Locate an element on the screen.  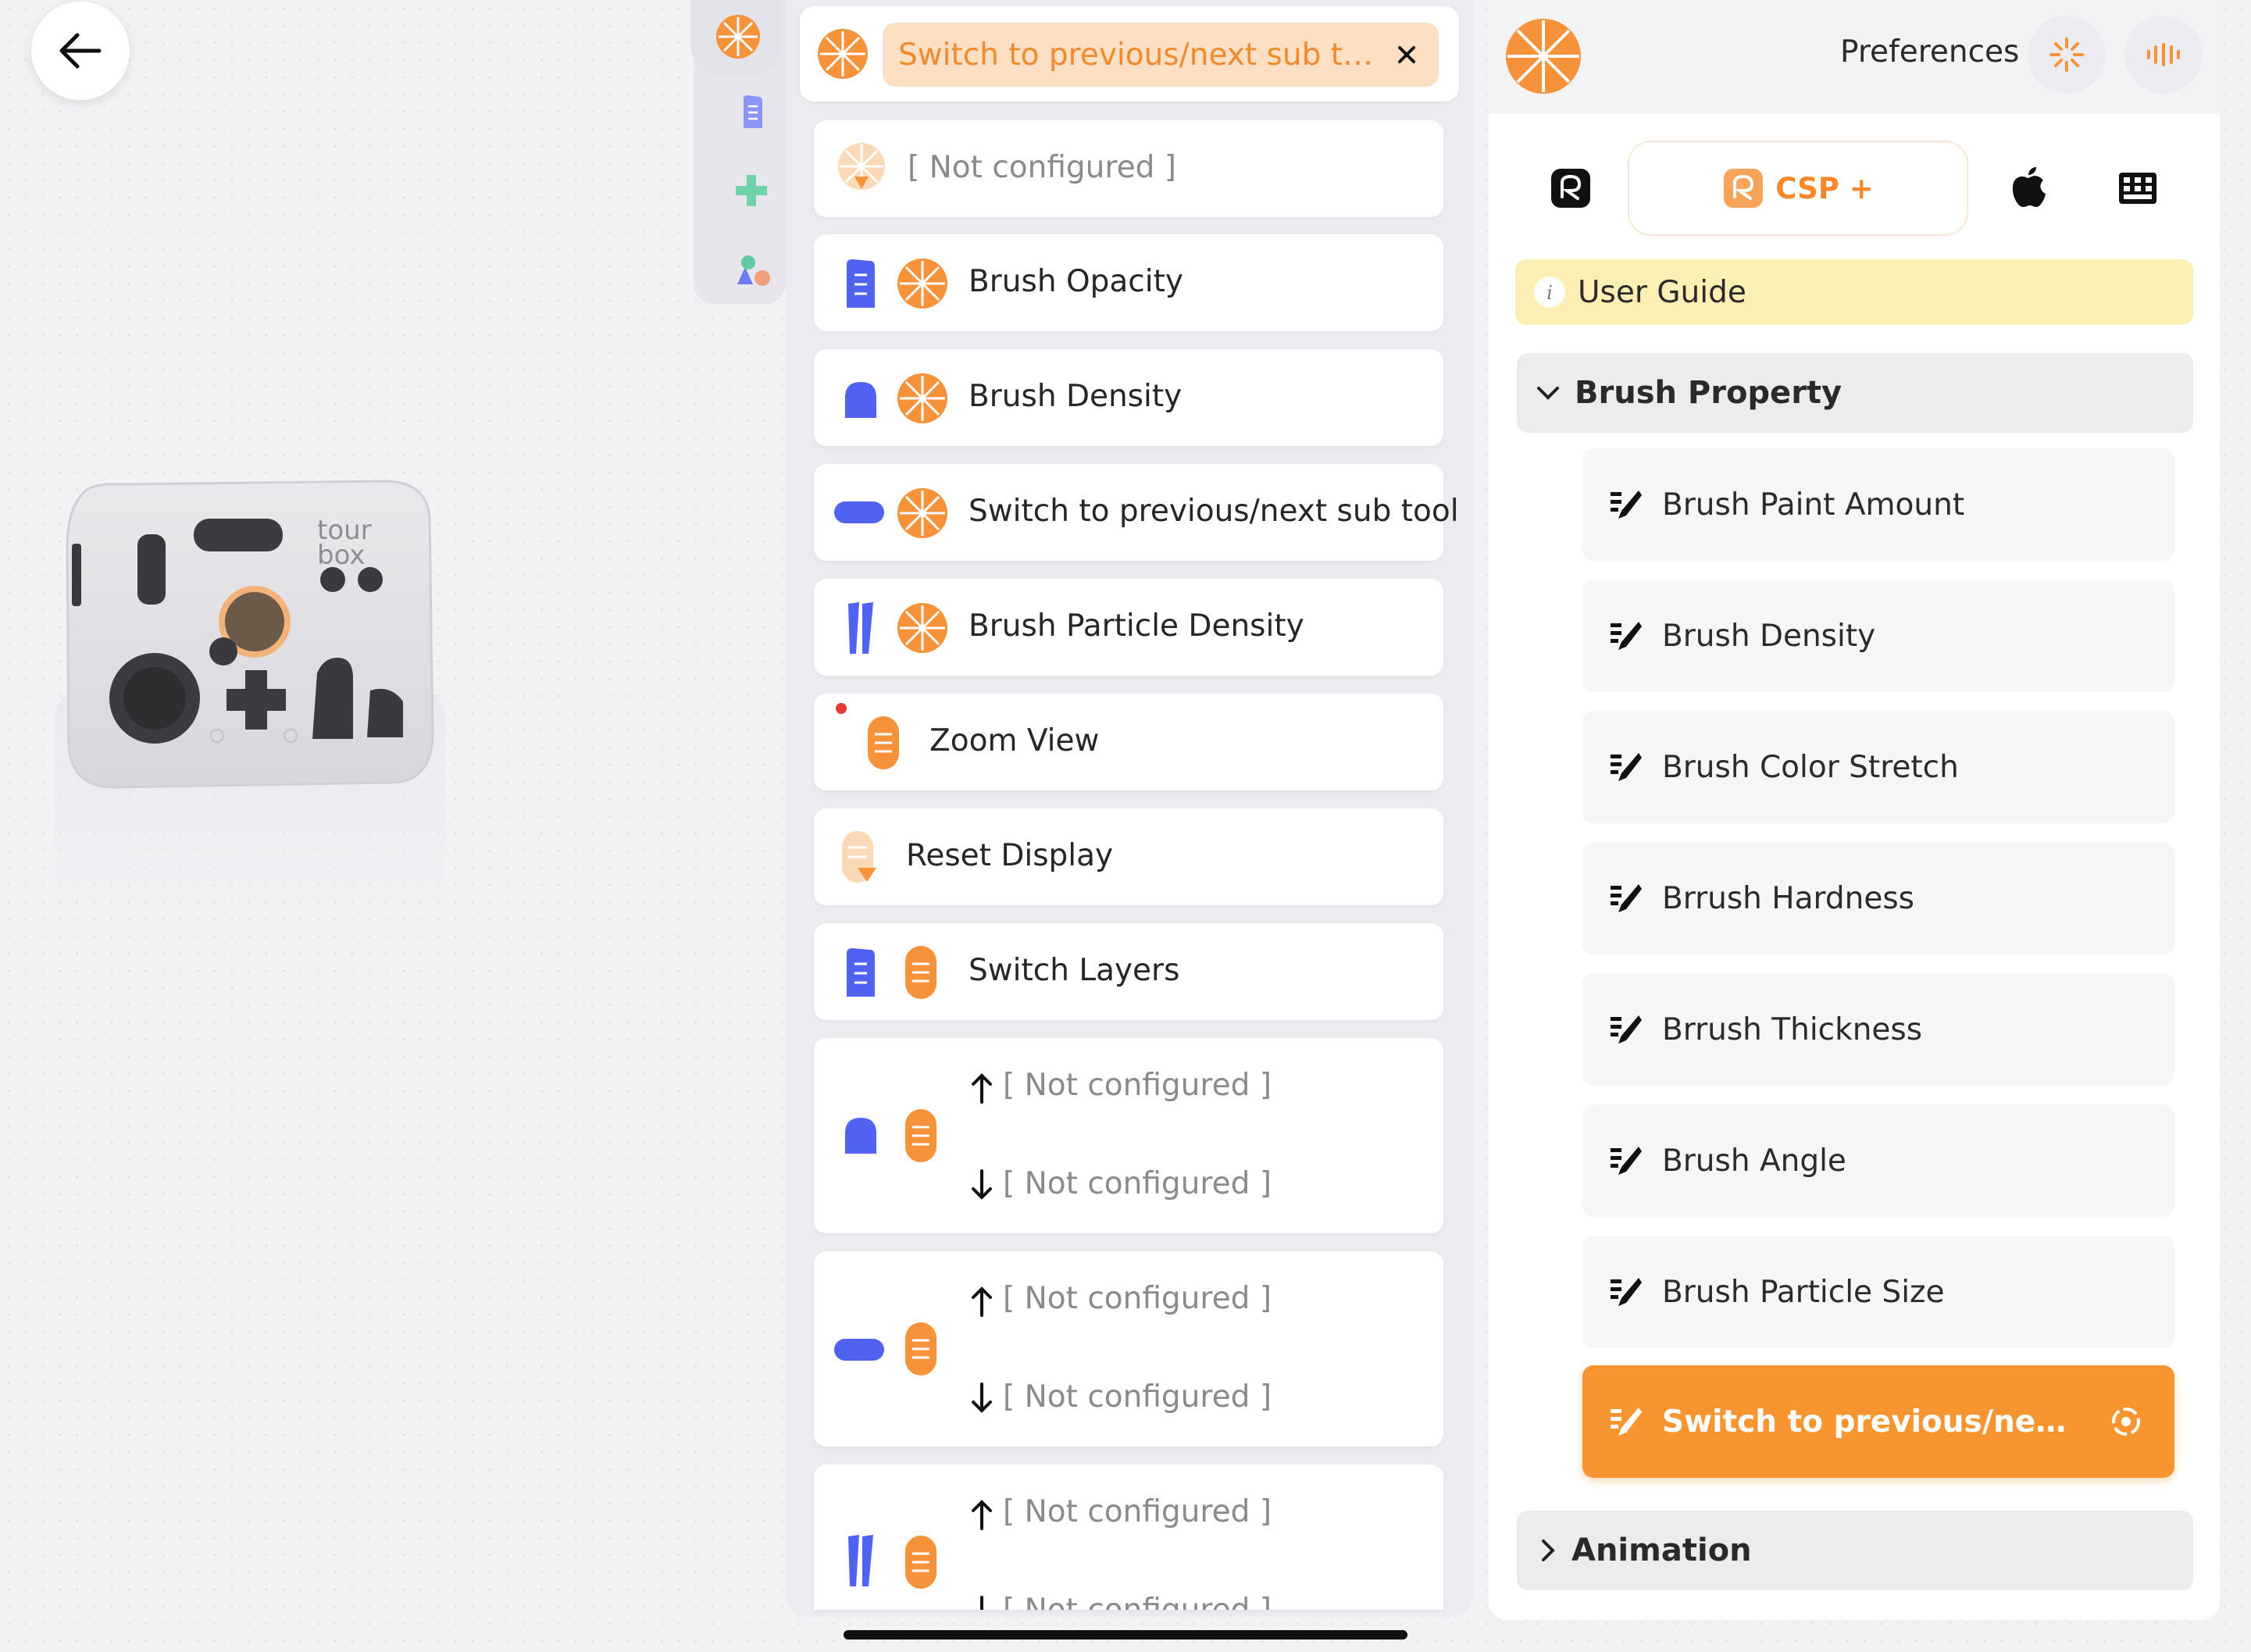
dial-settings-icon is located at coordinates (2066, 54).